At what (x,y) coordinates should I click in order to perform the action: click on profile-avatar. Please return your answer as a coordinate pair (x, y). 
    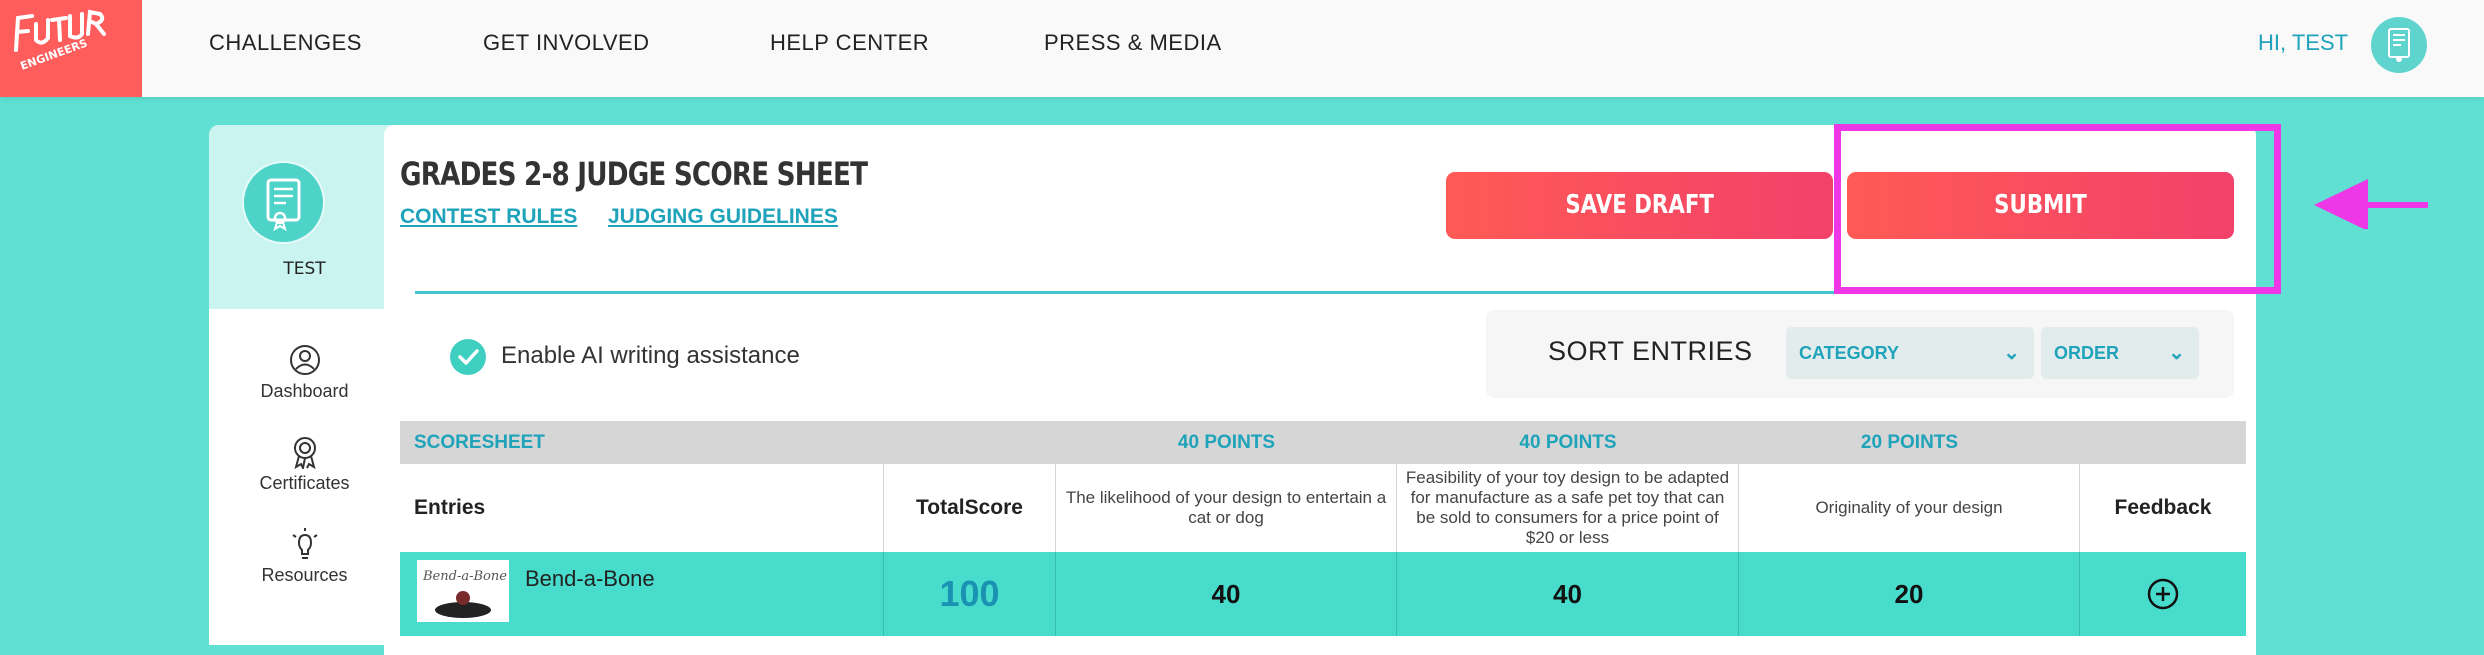
    Looking at the image, I should click on (283, 202).